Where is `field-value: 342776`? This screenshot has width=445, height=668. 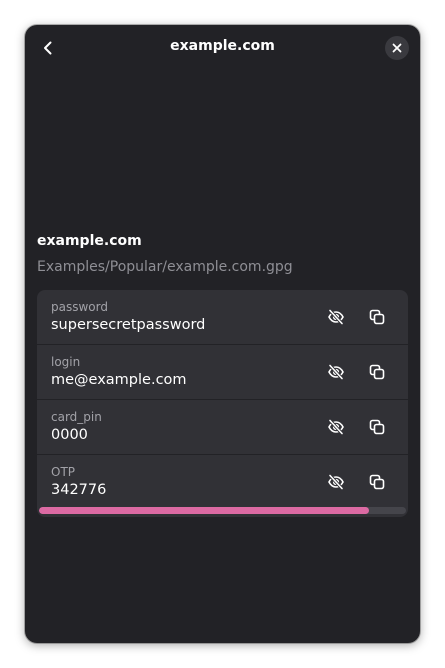 field-value: 342776 is located at coordinates (78, 490).